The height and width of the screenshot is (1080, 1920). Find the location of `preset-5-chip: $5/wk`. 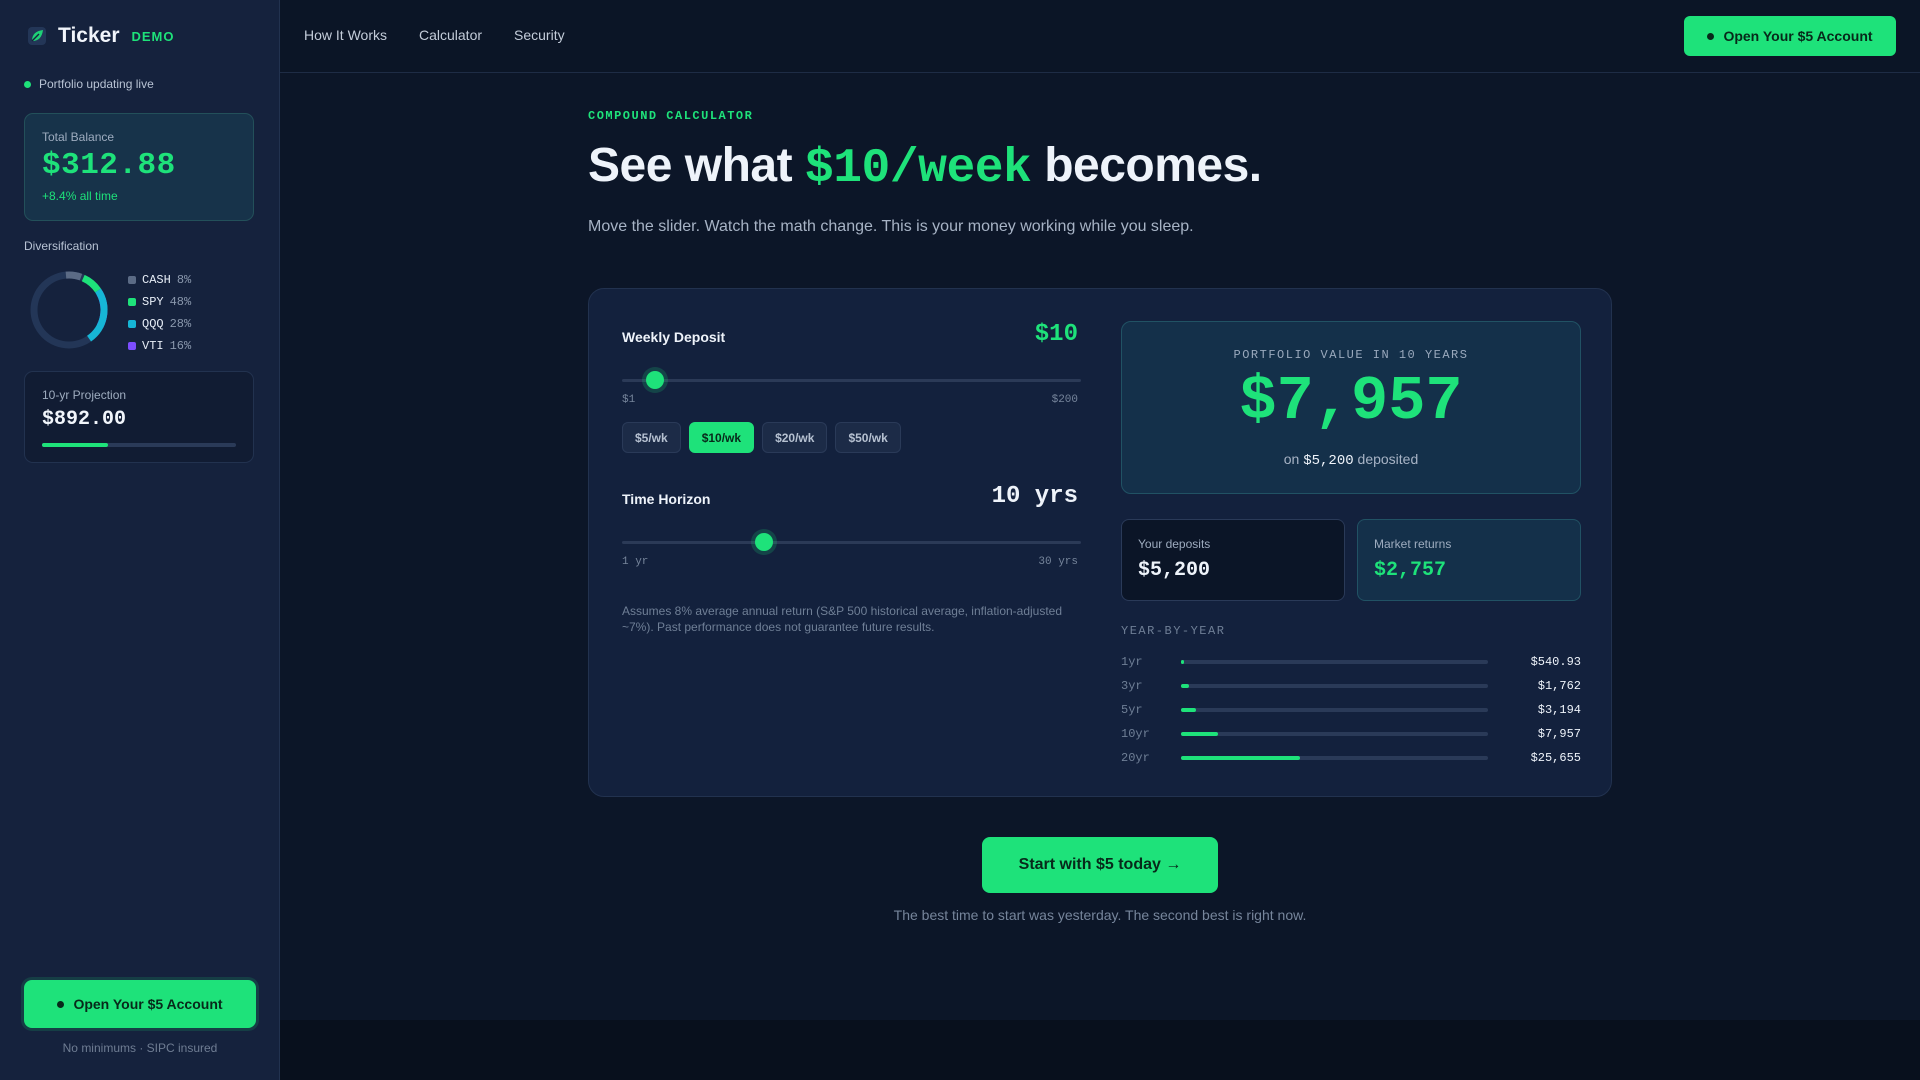

preset-5-chip: $5/wk is located at coordinates (651, 437).